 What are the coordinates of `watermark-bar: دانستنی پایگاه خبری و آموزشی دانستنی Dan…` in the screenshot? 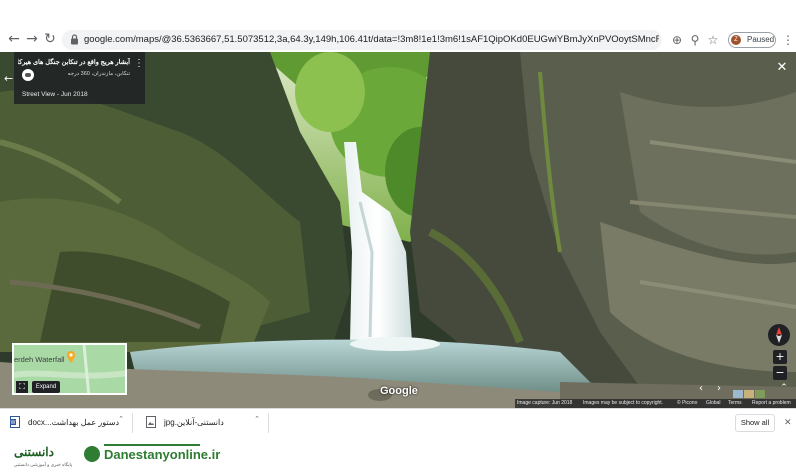 It's located at (398, 455).